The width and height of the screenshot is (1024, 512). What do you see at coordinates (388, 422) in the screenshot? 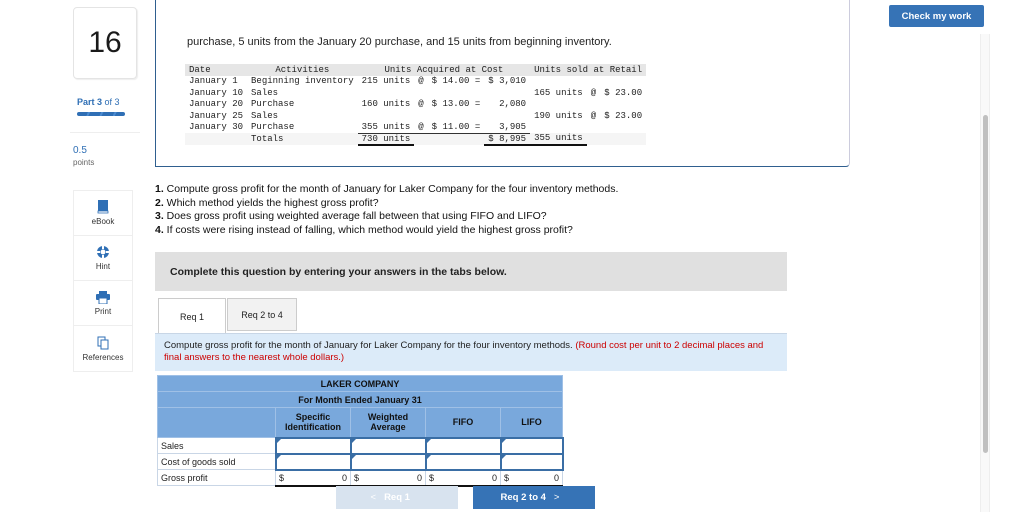
I see `col-weighted-average: Weighted Average` at bounding box center [388, 422].